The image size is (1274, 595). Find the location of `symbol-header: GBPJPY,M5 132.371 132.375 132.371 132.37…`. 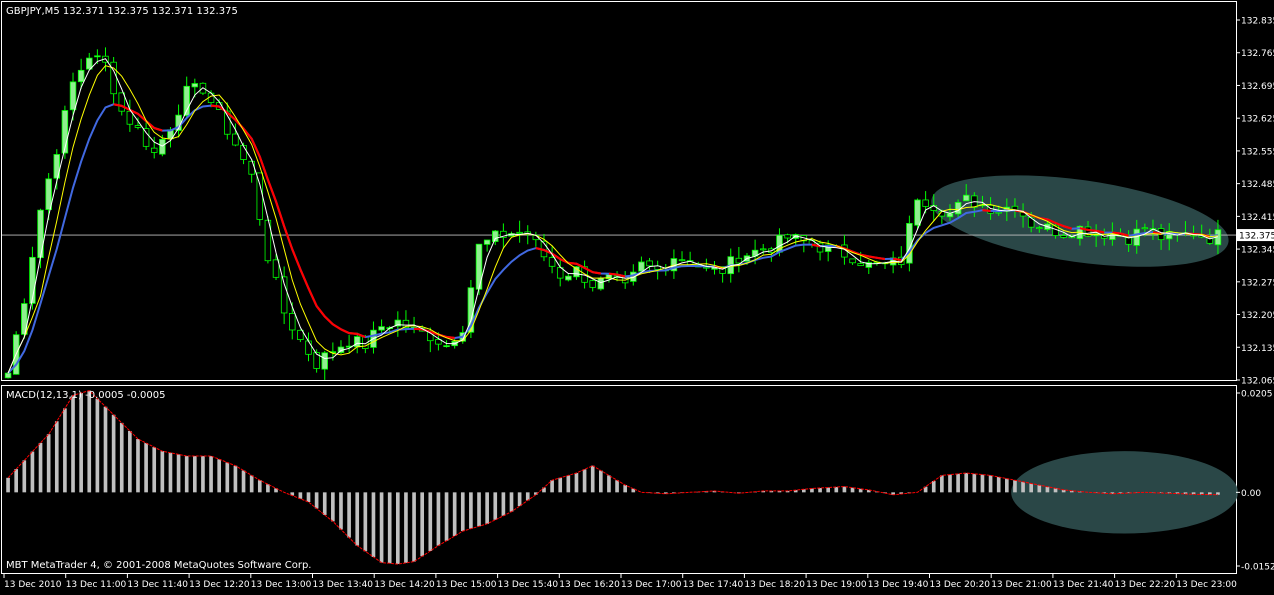

symbol-header: GBPJPY,M5 132.371 132.375 132.371 132.37… is located at coordinates (122, 11).